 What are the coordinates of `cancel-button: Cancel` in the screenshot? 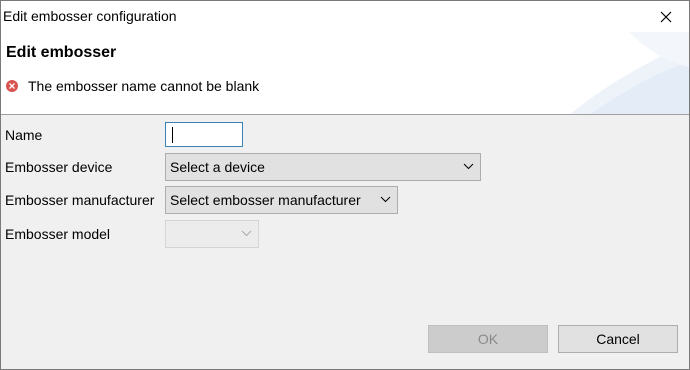 It's located at (618, 339).